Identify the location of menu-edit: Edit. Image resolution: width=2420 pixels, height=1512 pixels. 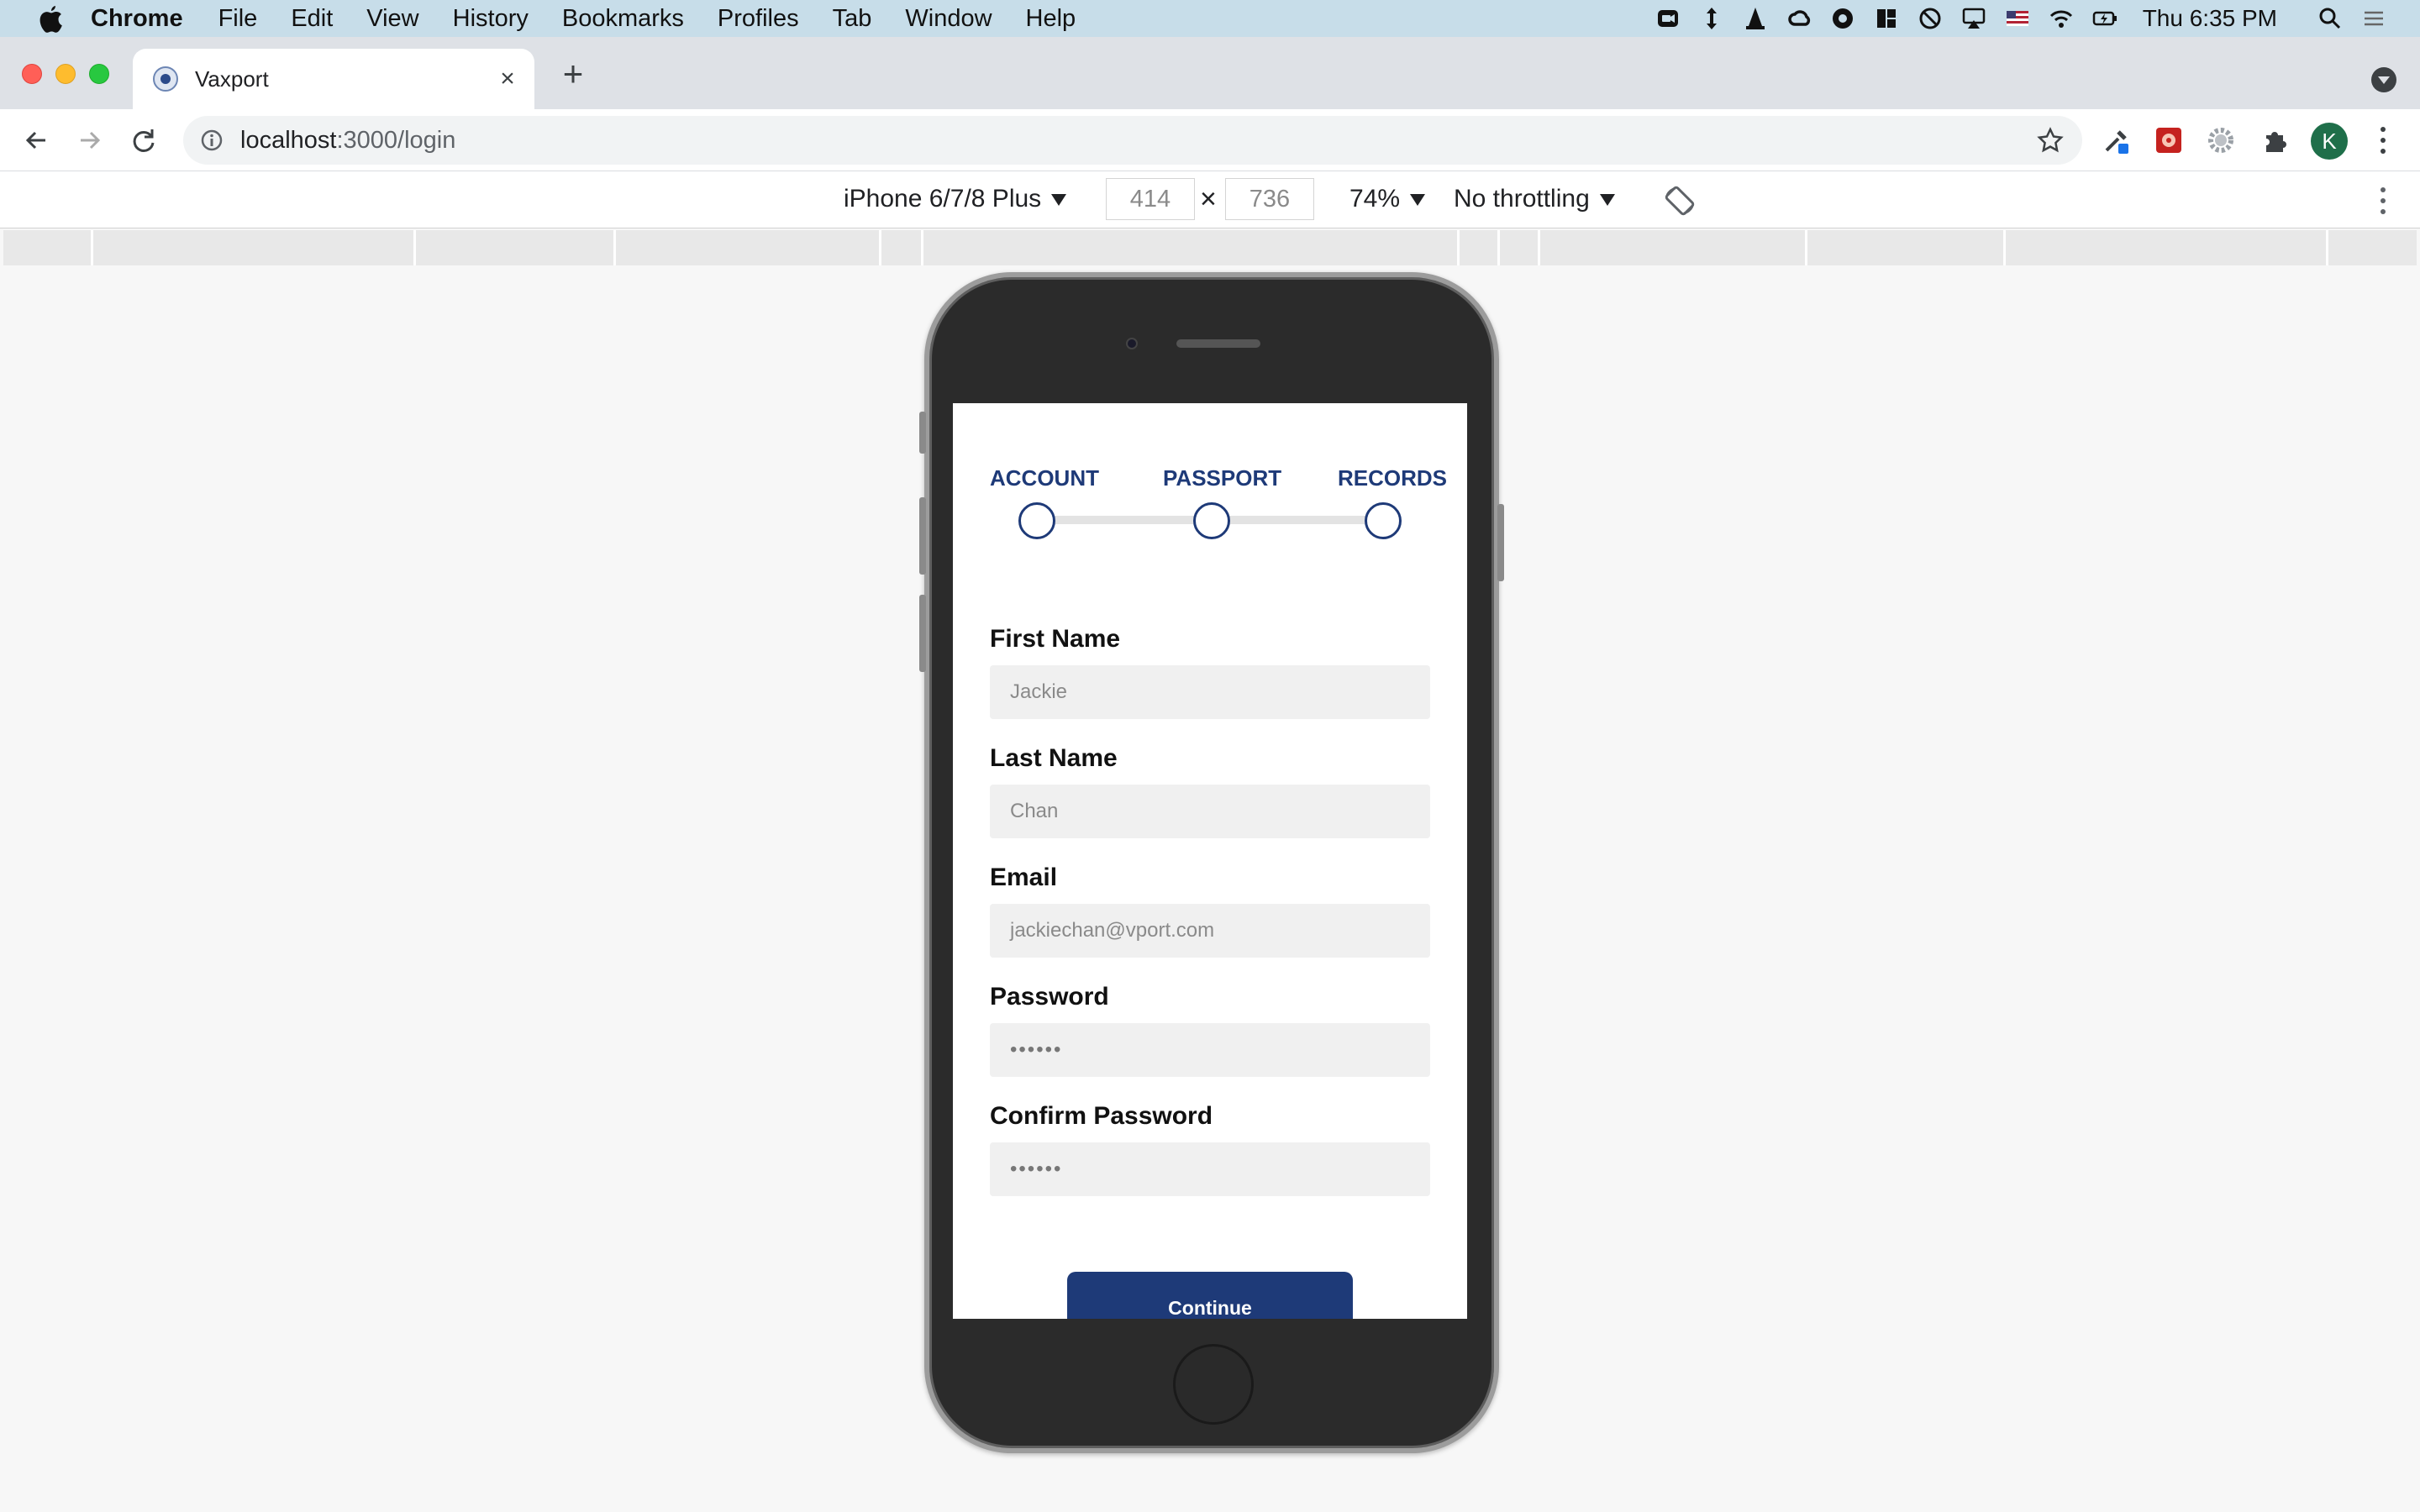
(312, 19).